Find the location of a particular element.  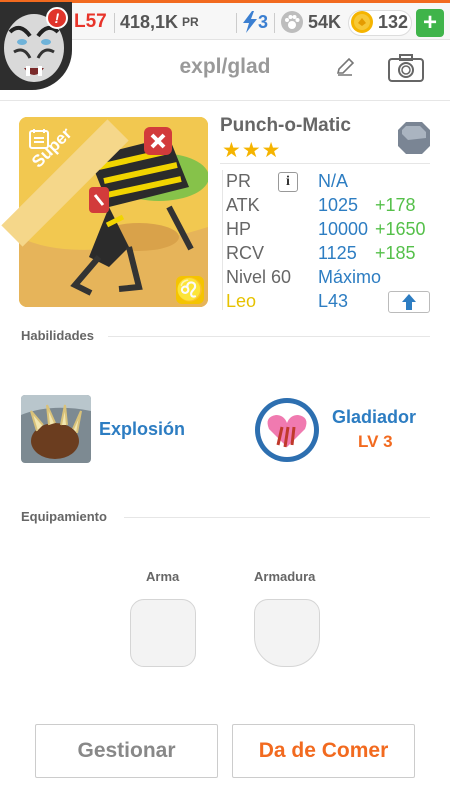

gladiator-ability-name: Gladiador is located at coordinates (374, 417).